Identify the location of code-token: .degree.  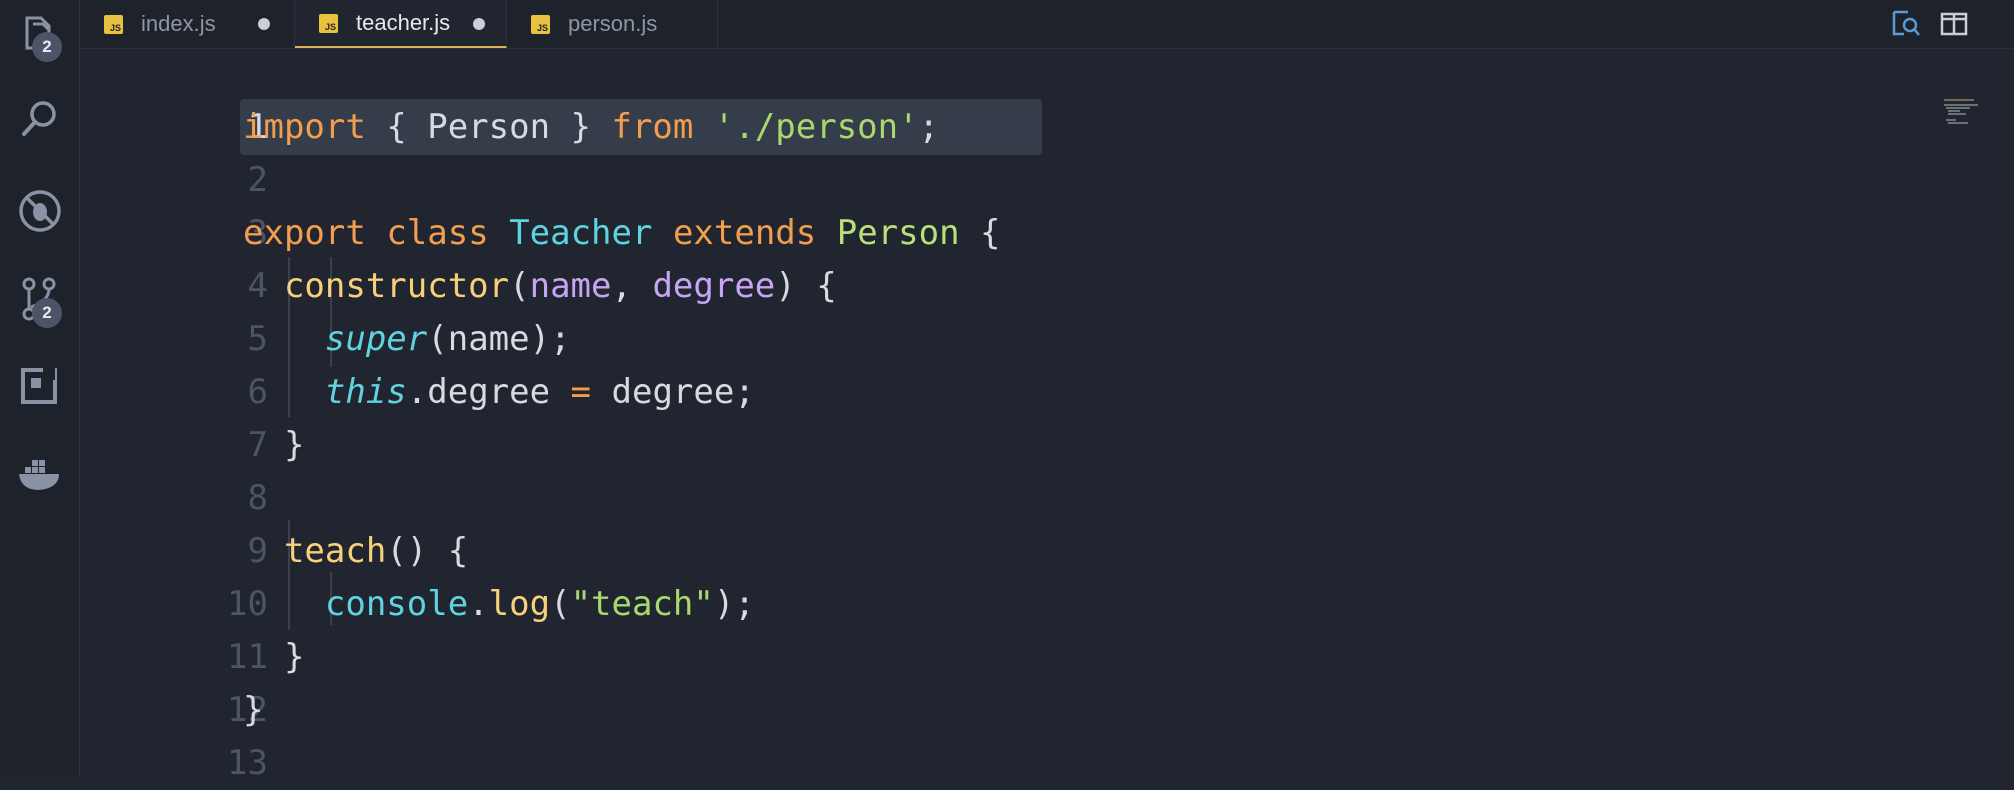
(488, 392).